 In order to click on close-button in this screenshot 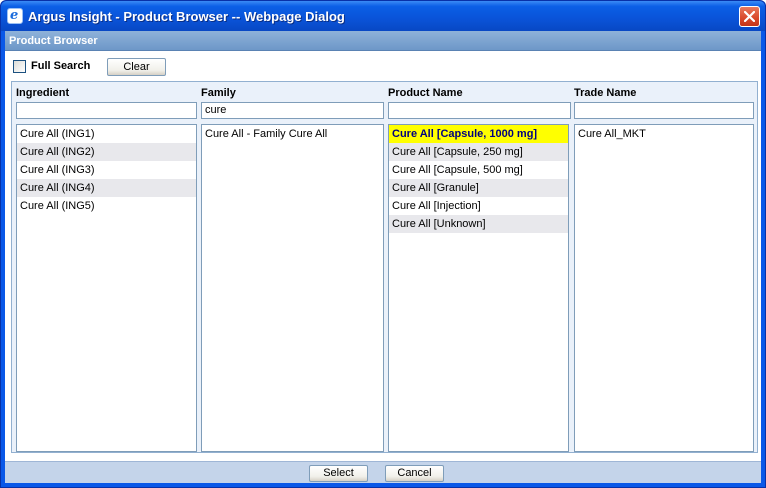, I will do `click(749, 16)`.